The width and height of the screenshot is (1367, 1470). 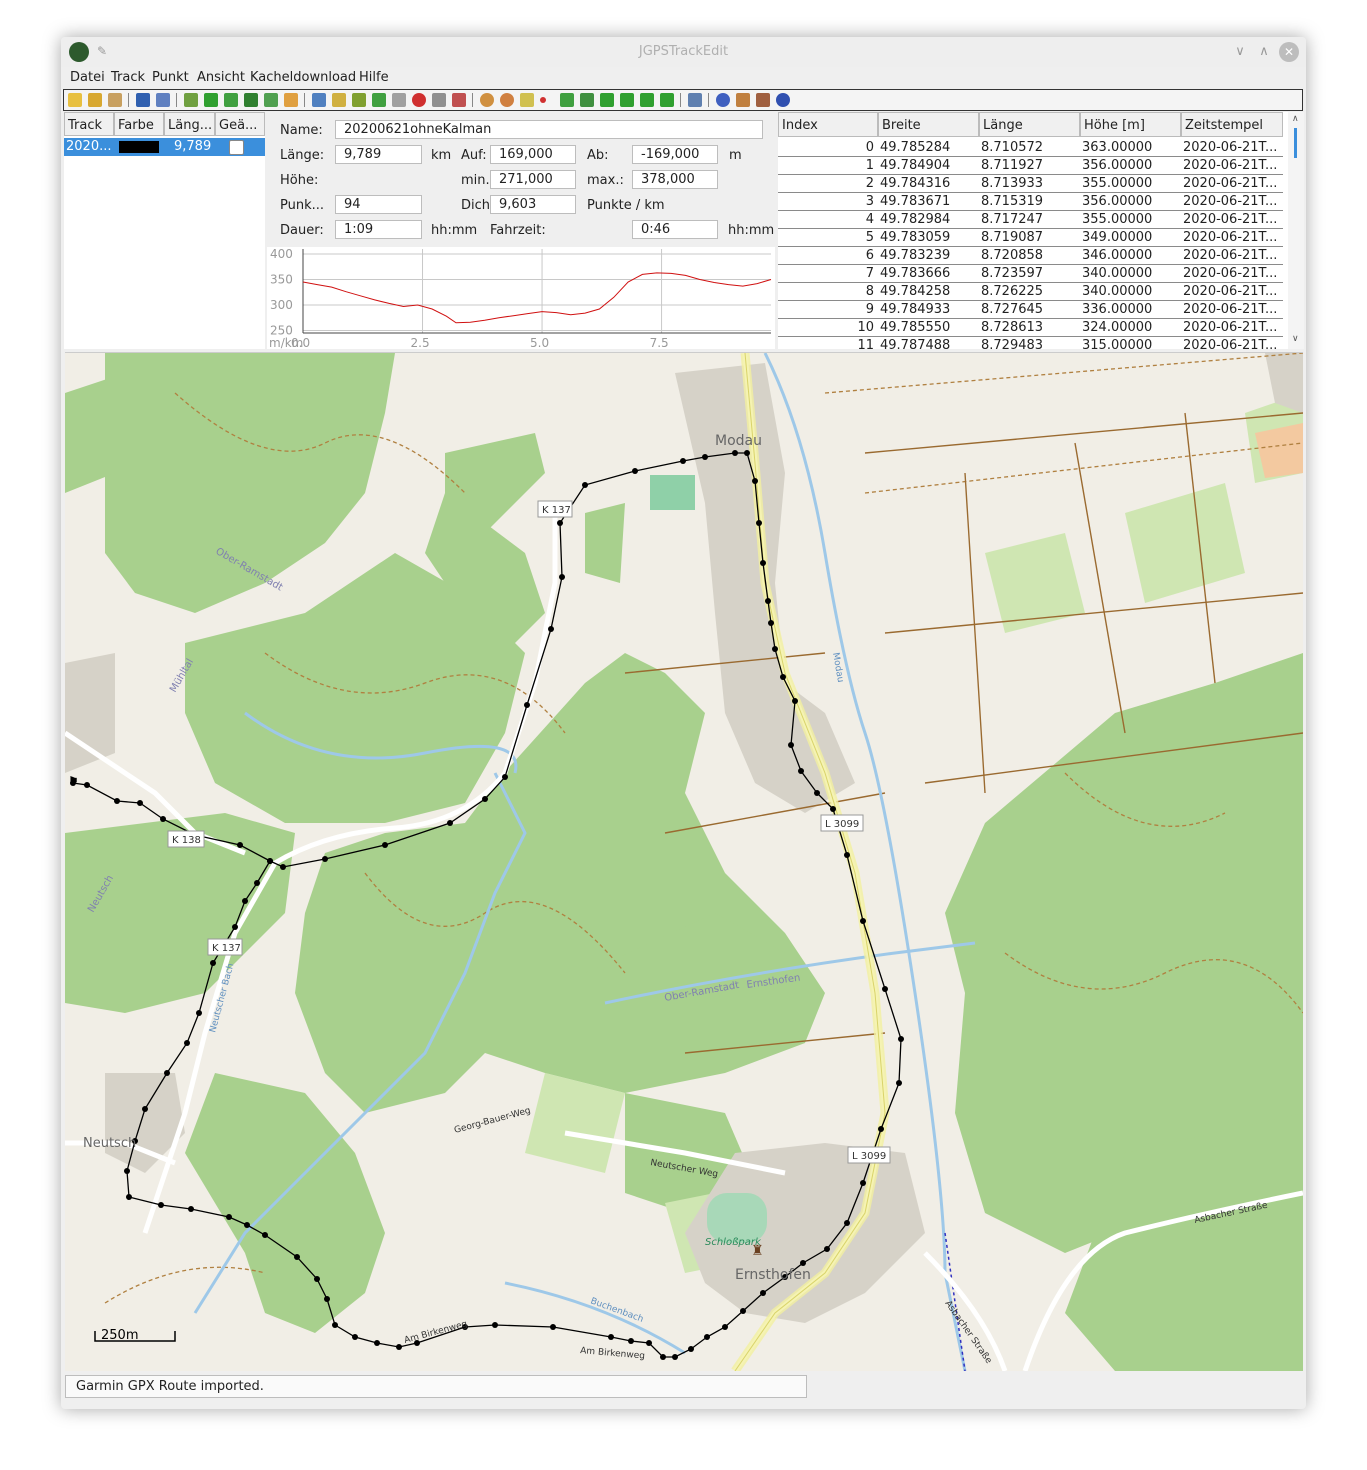 What do you see at coordinates (675, 229) in the screenshot?
I see `fahrzeit-field: 0:46` at bounding box center [675, 229].